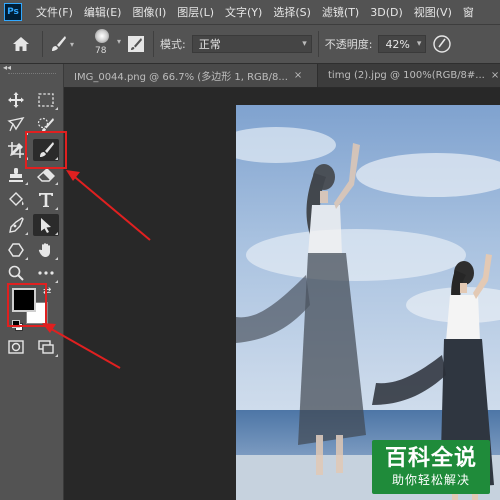  I want to click on watermark-logo: 百科全说 助你轻松解决, so click(431, 467).